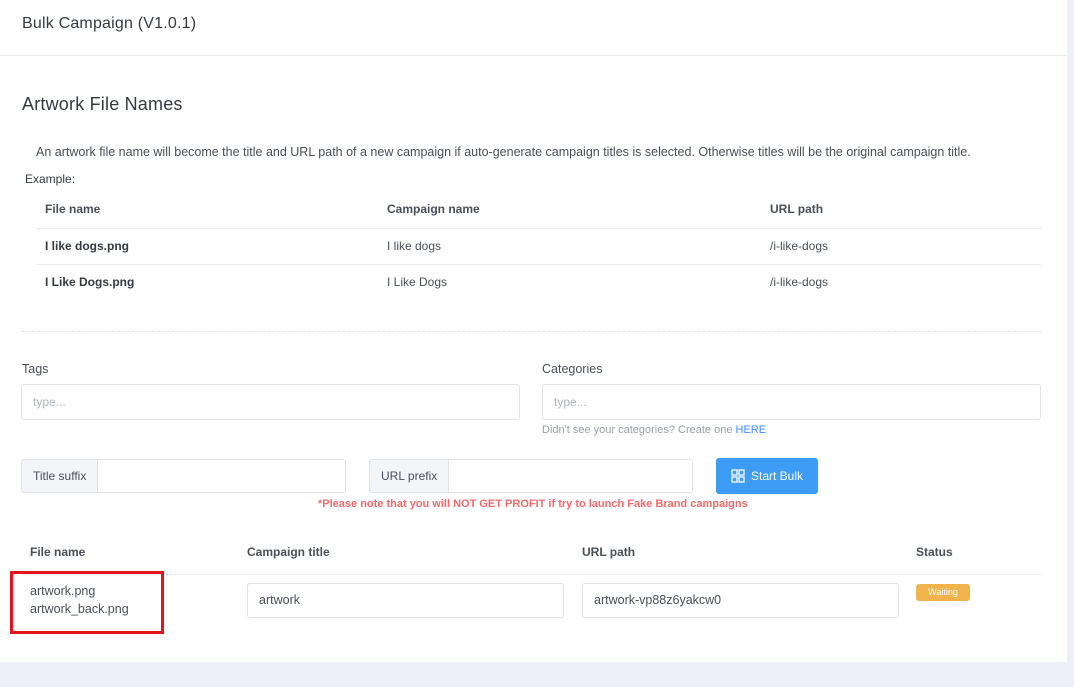 The image size is (1074, 687). I want to click on categories-label: Categories, so click(572, 369).